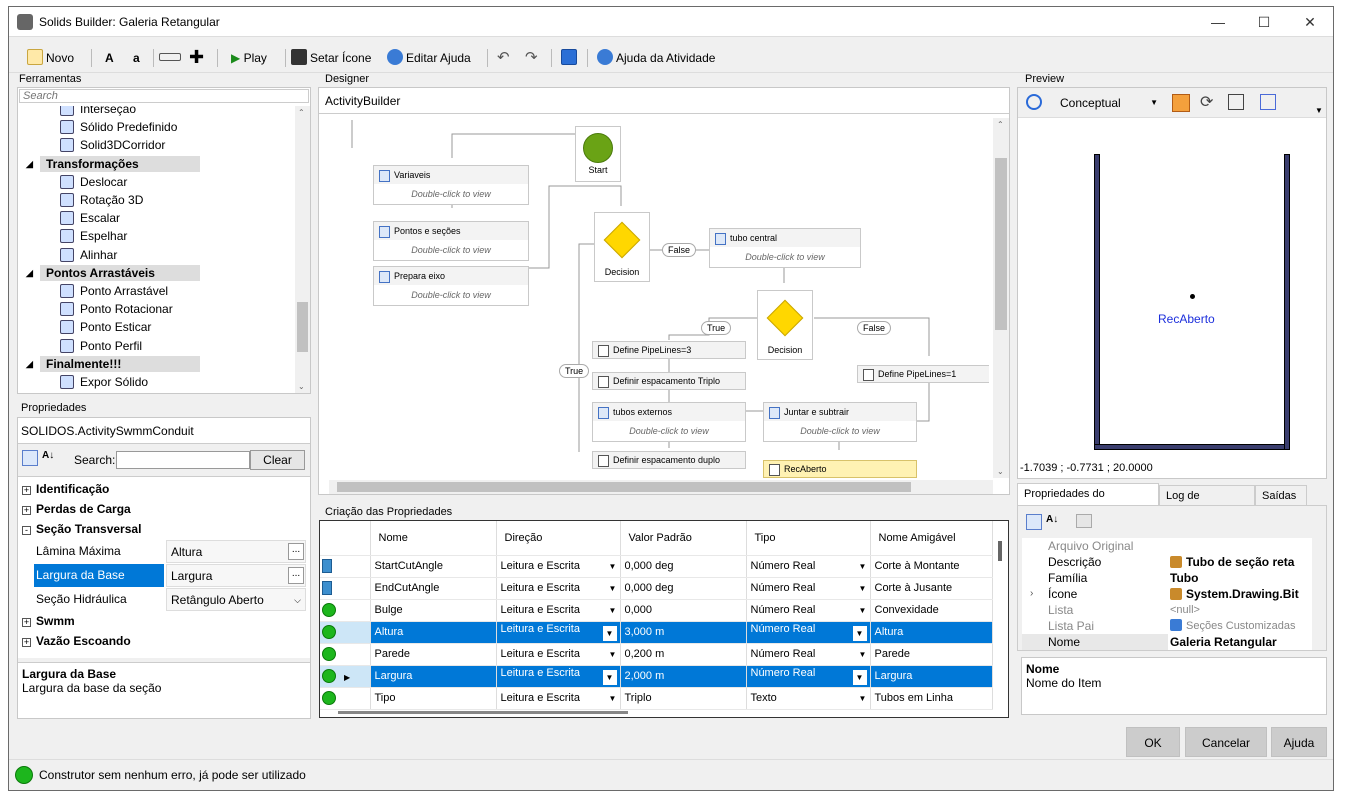 The image size is (1347, 800). I want to click on cell-amigavel: Parede, so click(931, 654).